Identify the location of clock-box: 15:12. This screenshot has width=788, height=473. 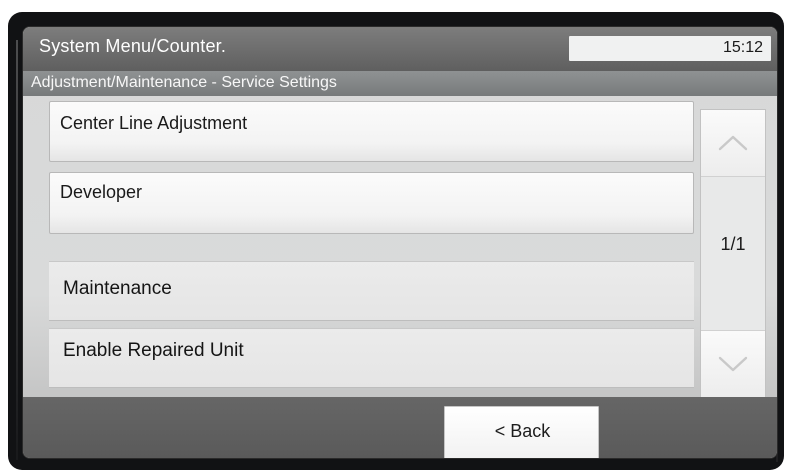
(670, 48).